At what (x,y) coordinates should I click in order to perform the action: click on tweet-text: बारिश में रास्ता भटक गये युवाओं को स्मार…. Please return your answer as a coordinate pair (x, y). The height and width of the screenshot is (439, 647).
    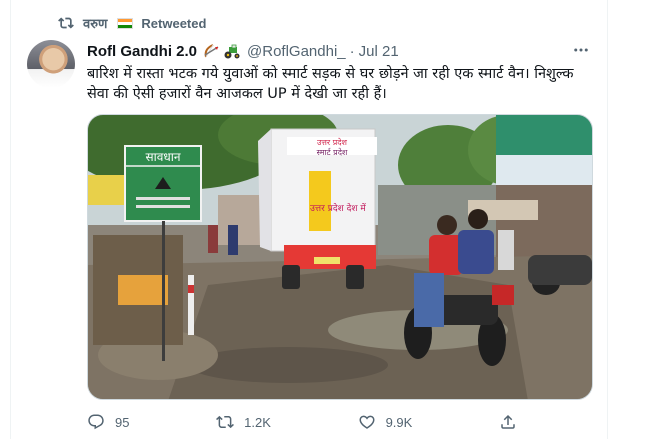
    Looking at the image, I should click on (330, 84).